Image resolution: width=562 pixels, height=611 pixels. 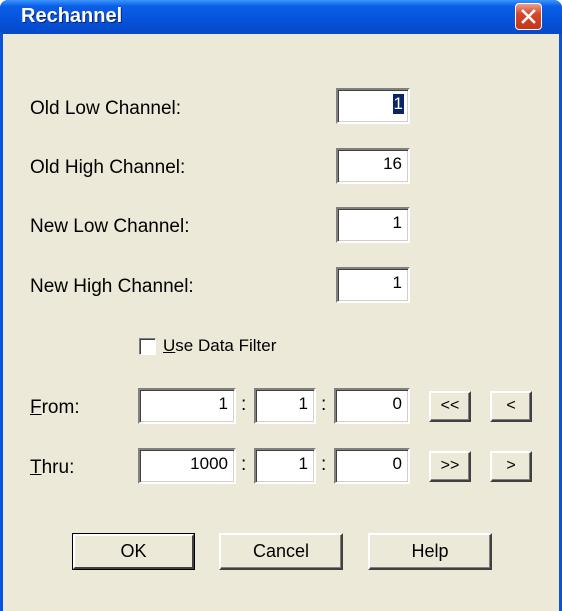 I want to click on thru-label: Thru:, so click(x=52, y=467).